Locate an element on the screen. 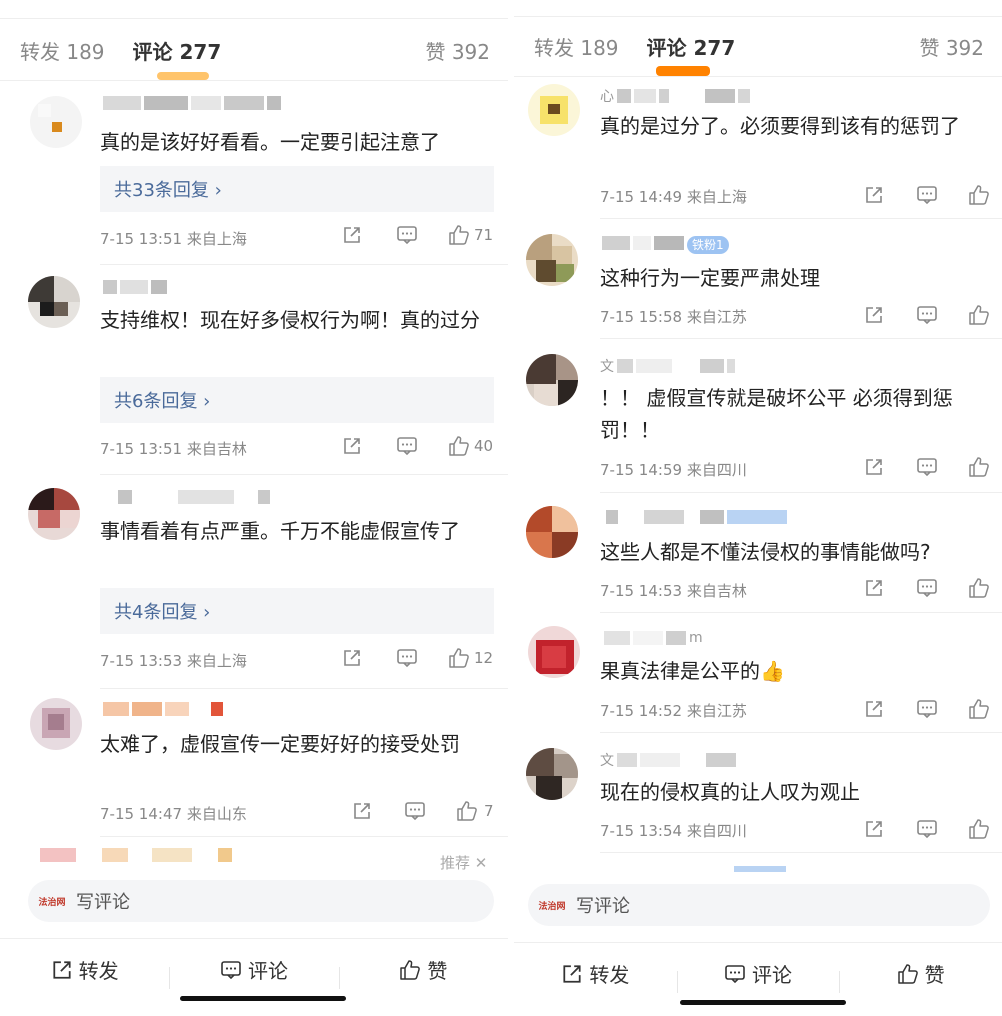 Image resolution: width=1002 pixels, height=1016 pixels. username-blurred: 心 is located at coordinates (675, 96).